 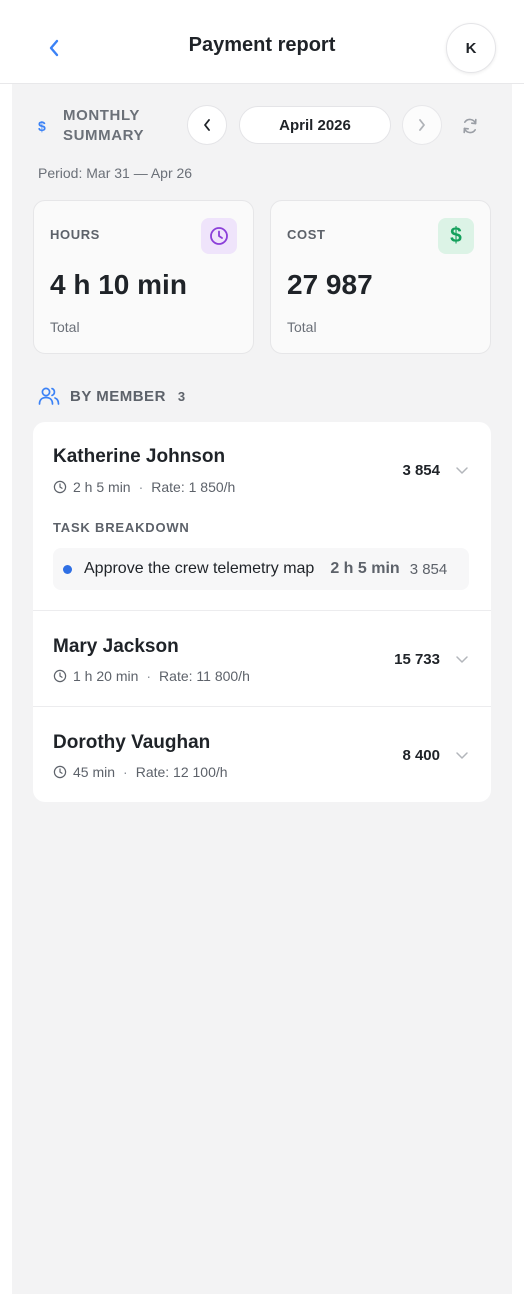 I want to click on member-name: Mary Jackson, so click(x=116, y=646).